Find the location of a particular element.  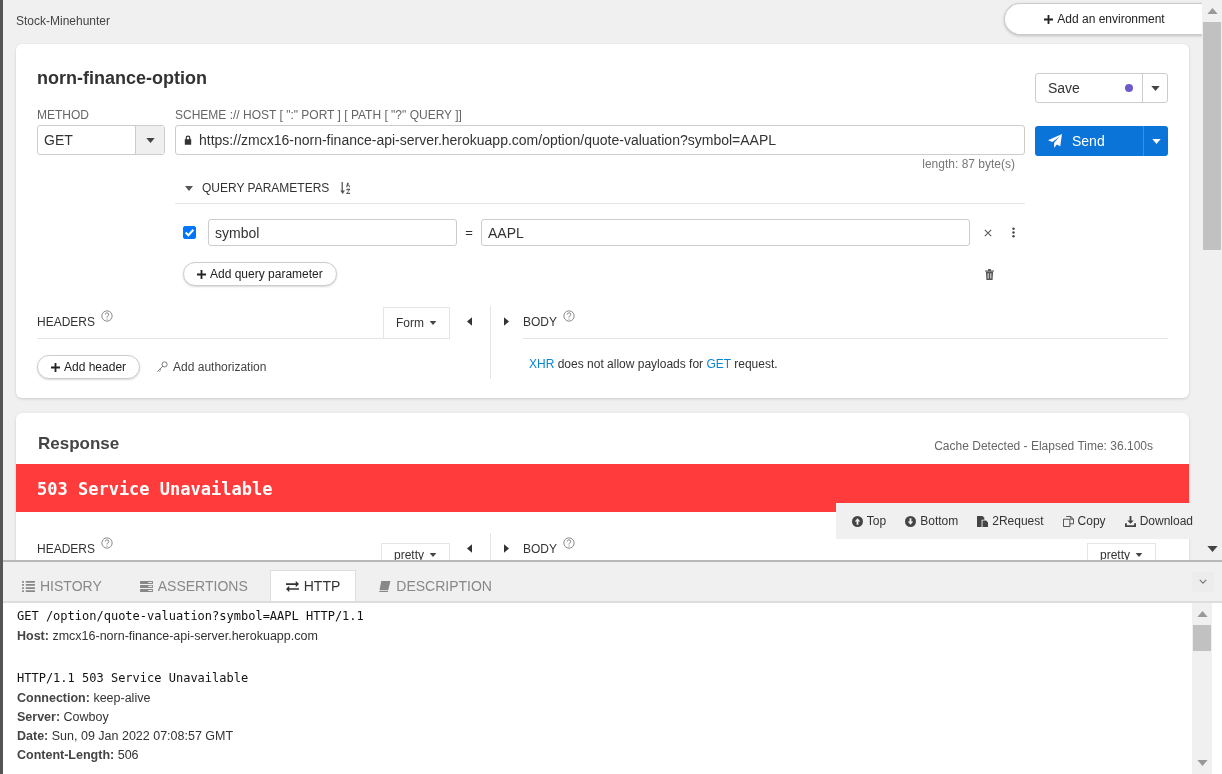

save-button: Save is located at coordinates (1101, 88).